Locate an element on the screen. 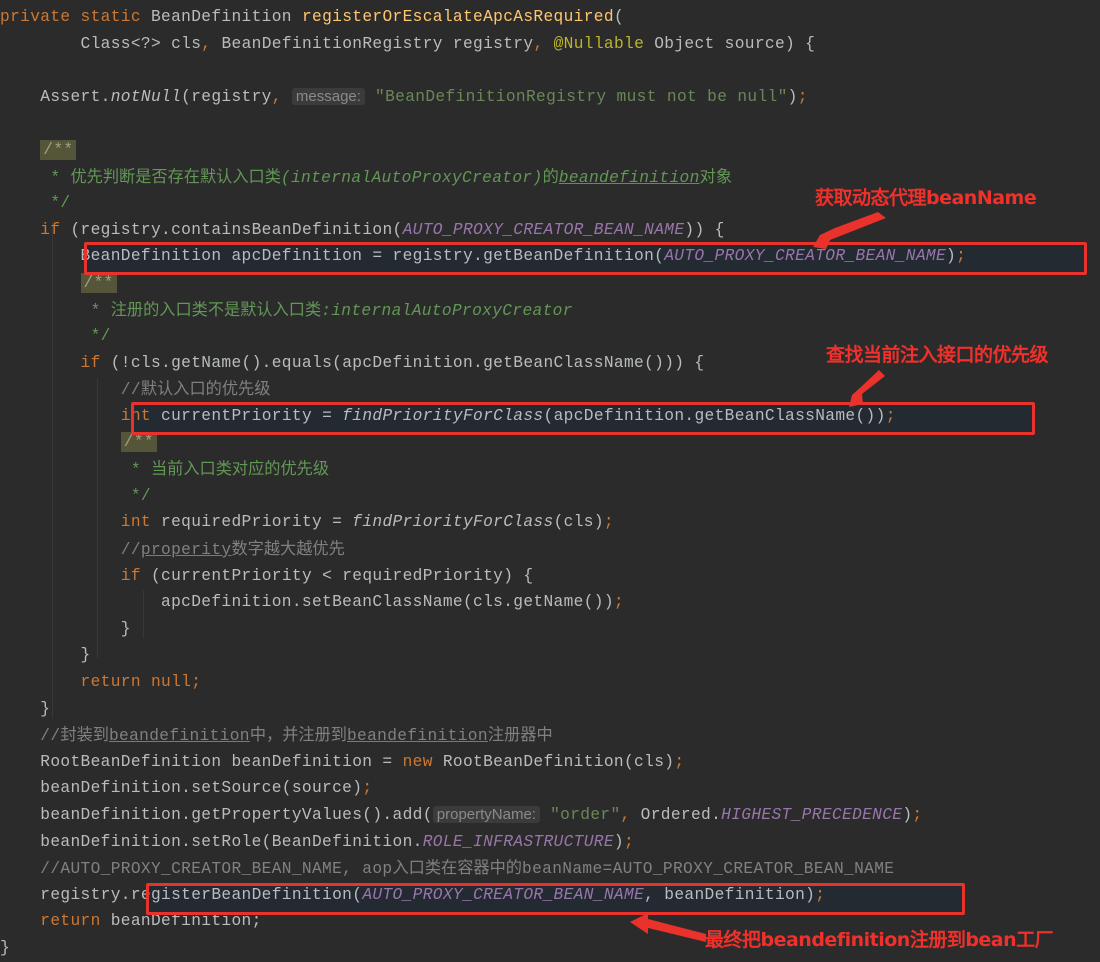  code-line: //properity数字越大越优先 is located at coordinates (172, 549).